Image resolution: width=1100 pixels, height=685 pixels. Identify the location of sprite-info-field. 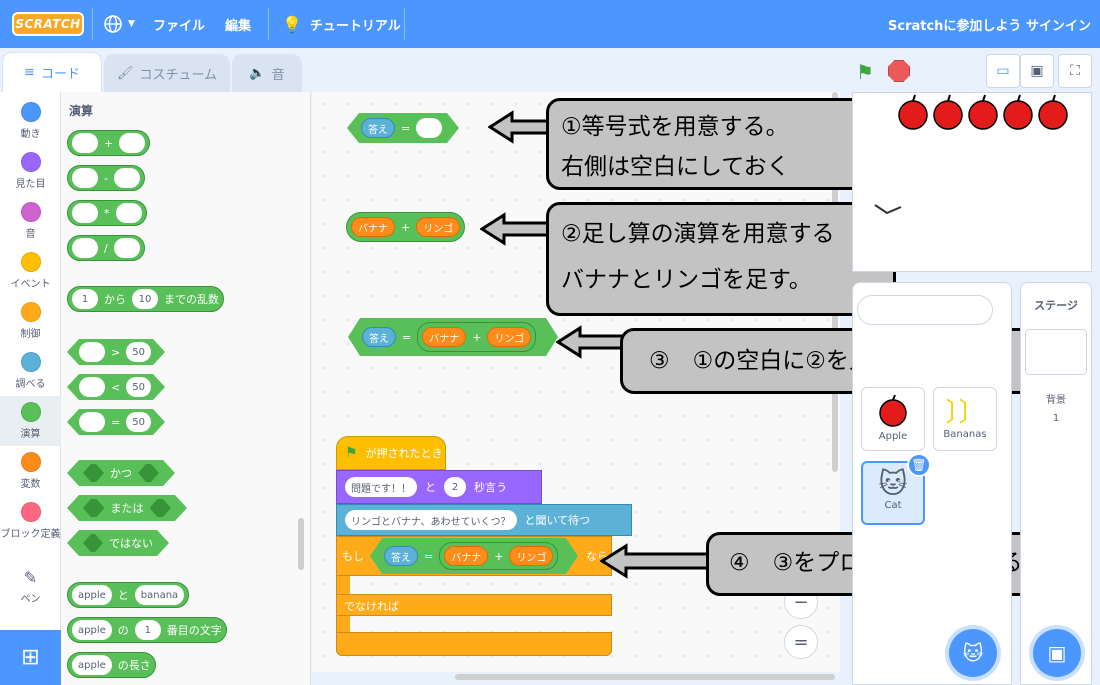
(925, 310).